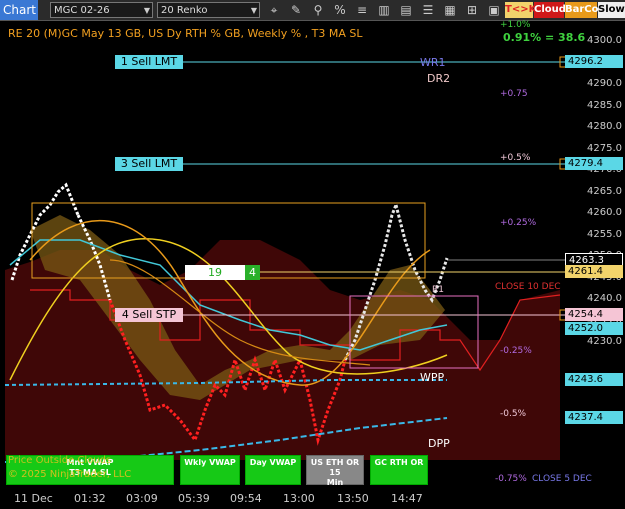 Image resolution: width=625 pixels, height=509 pixels. I want to click on y-tick-label: 4230.0, so click(604, 341).